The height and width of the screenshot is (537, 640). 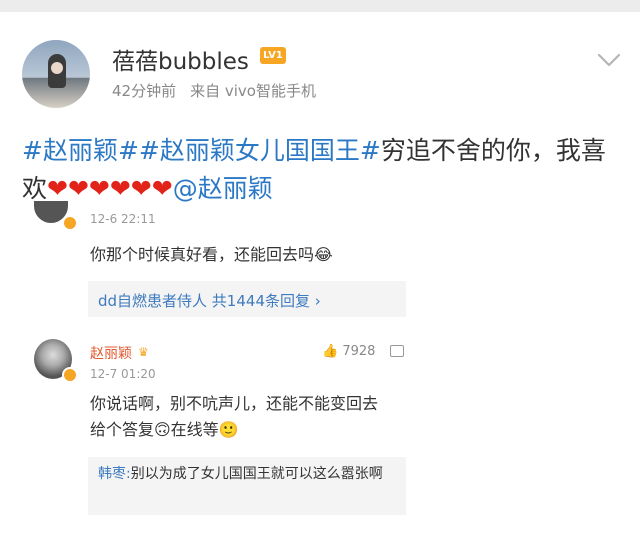 I want to click on thumb-up-icon: 👍, so click(x=330, y=351).